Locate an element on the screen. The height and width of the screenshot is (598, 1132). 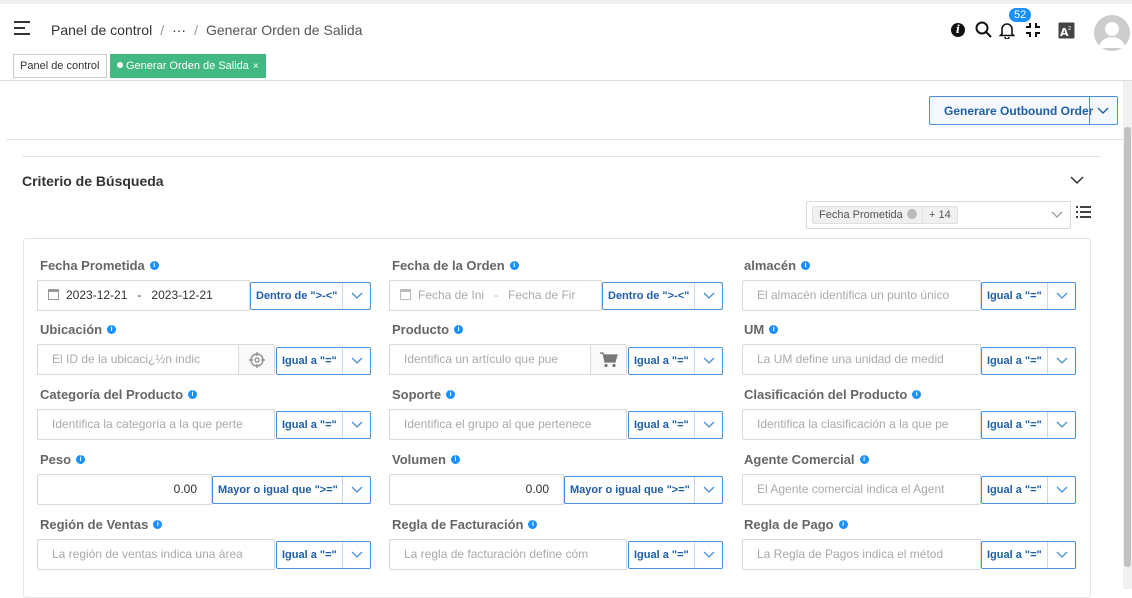
breadcrumb-home: Panel de control is located at coordinates (101, 30).